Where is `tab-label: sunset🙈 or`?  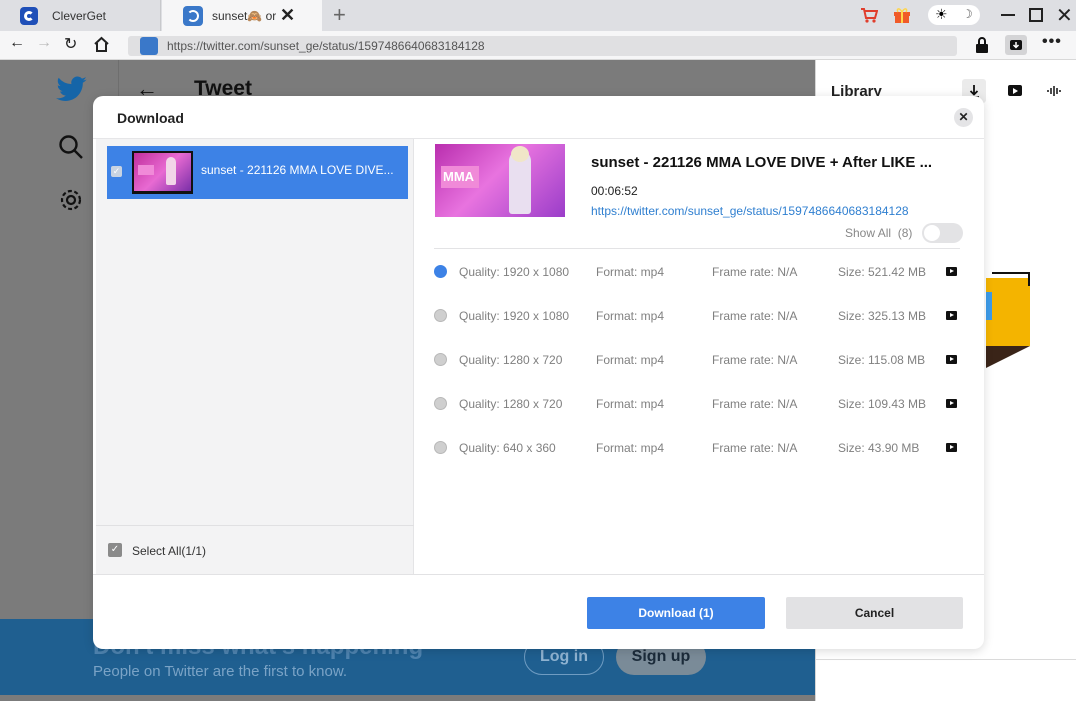 tab-label: sunset🙈 or is located at coordinates (244, 15).